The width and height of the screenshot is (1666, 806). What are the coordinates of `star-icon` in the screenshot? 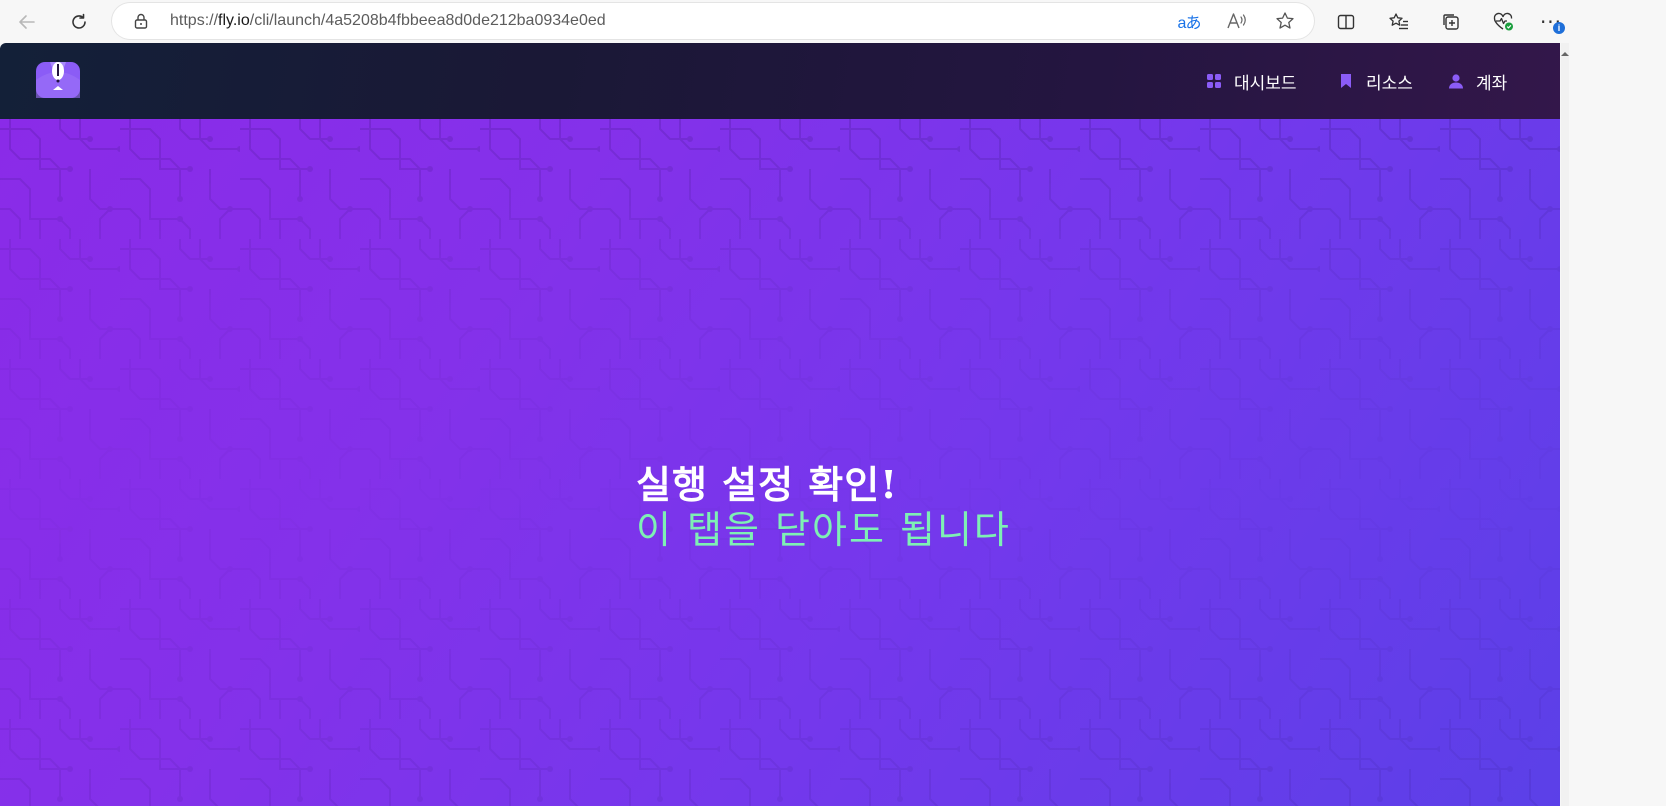 It's located at (1285, 20).